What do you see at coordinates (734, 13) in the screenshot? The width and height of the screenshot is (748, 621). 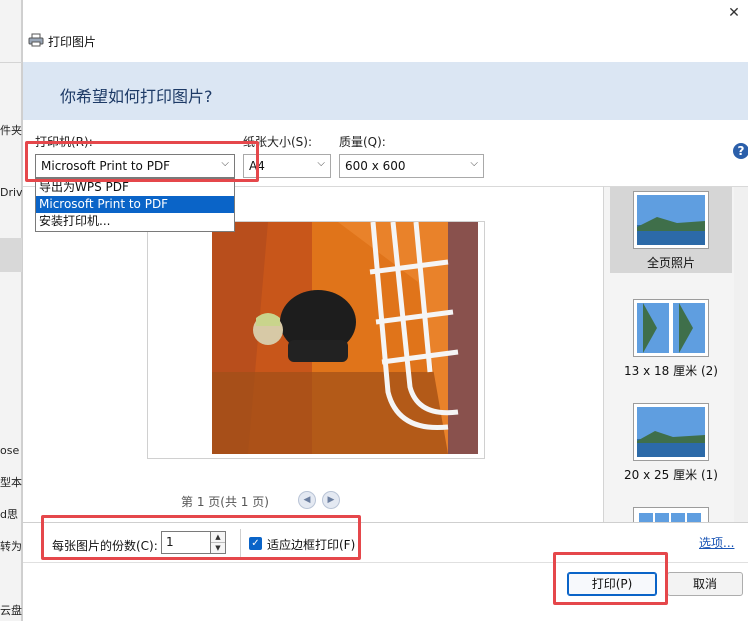 I see `close-button: ✕` at bounding box center [734, 13].